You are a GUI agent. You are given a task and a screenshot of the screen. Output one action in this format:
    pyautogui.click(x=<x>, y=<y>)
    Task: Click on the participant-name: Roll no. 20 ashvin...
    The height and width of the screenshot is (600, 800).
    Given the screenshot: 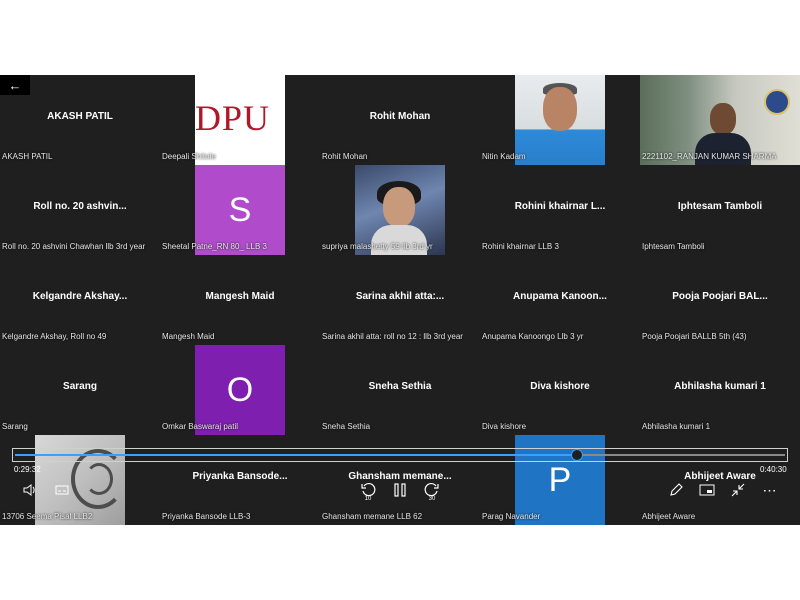 What is the action you would take?
    pyautogui.click(x=80, y=206)
    